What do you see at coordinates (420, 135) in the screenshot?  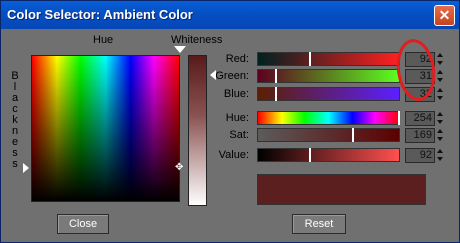 I see `sat-value: 169` at bounding box center [420, 135].